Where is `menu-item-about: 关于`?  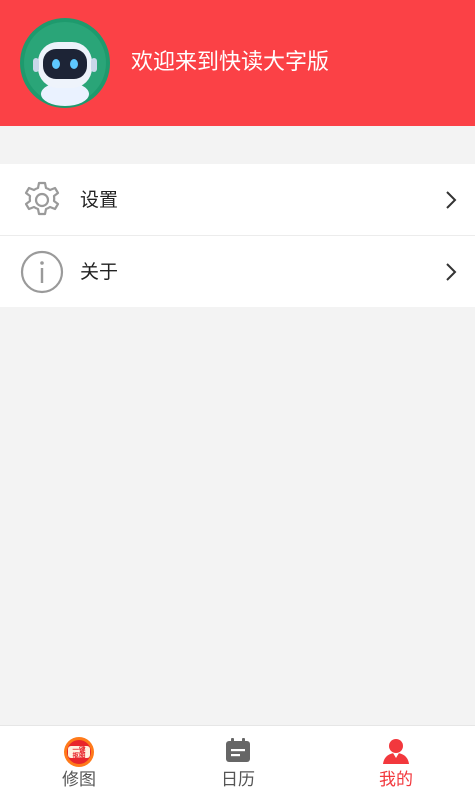
menu-item-about: 关于 is located at coordinates (237, 271).